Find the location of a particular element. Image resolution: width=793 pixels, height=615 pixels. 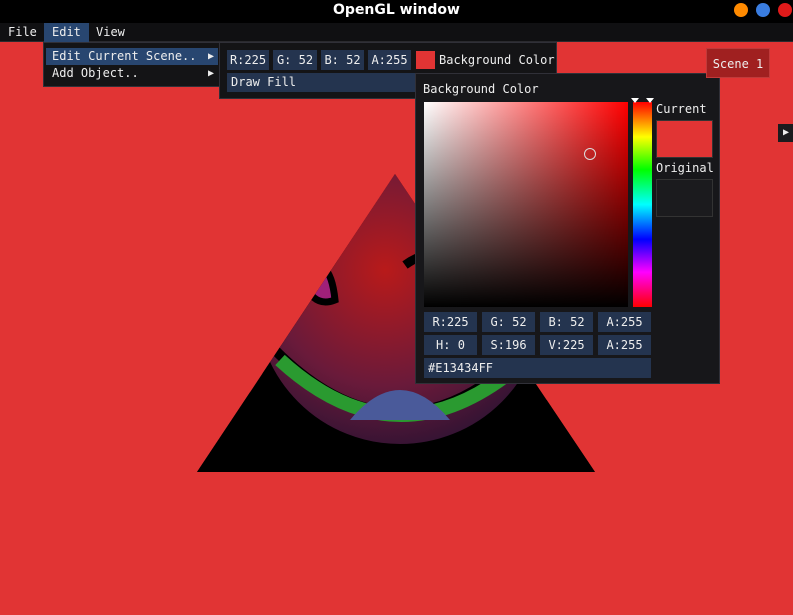

window-title: OpenGL window is located at coordinates (396, 10).